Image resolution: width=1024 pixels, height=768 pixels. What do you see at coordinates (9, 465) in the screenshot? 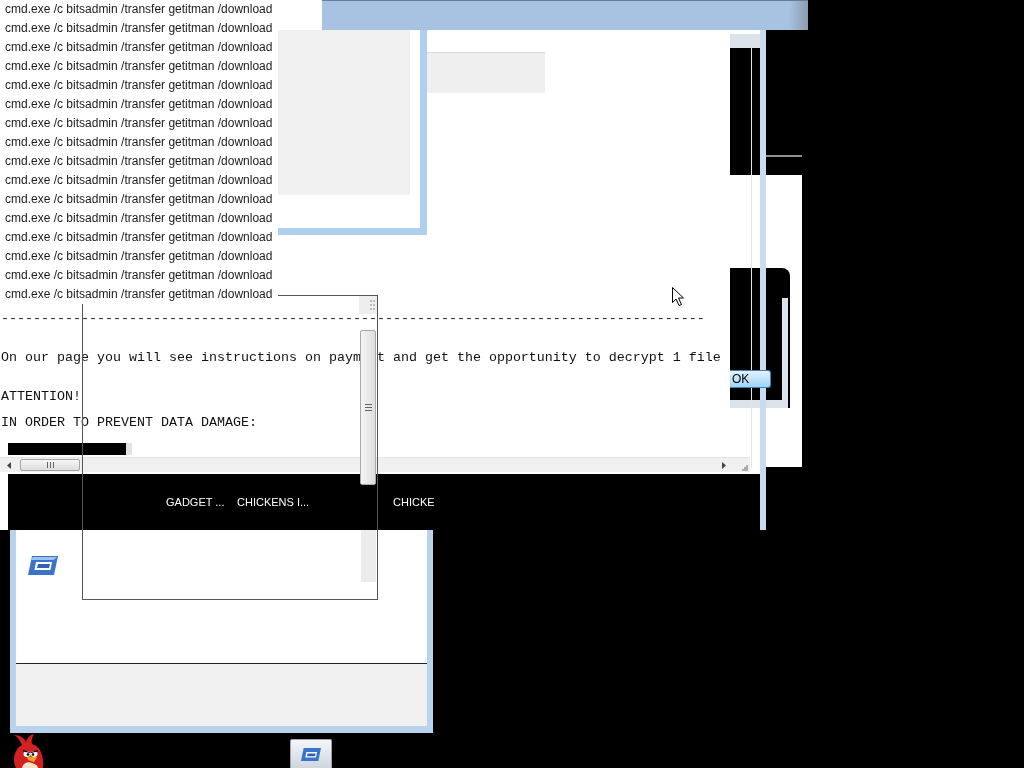
I see `arrow-left-icon` at bounding box center [9, 465].